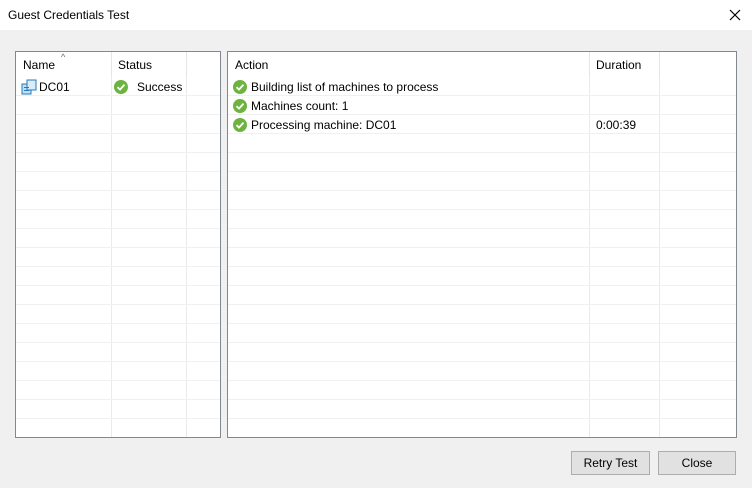 This screenshot has height=488, width=752. What do you see at coordinates (251, 65) in the screenshot?
I see `column-header-action: Action` at bounding box center [251, 65].